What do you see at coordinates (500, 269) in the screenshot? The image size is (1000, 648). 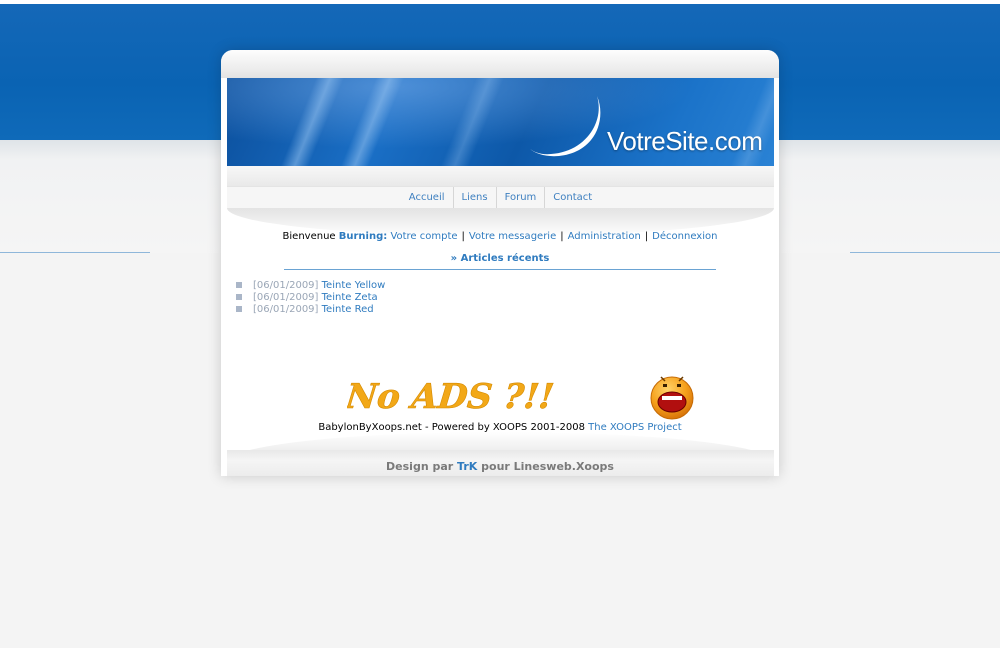 I see `recent-articles-rule` at bounding box center [500, 269].